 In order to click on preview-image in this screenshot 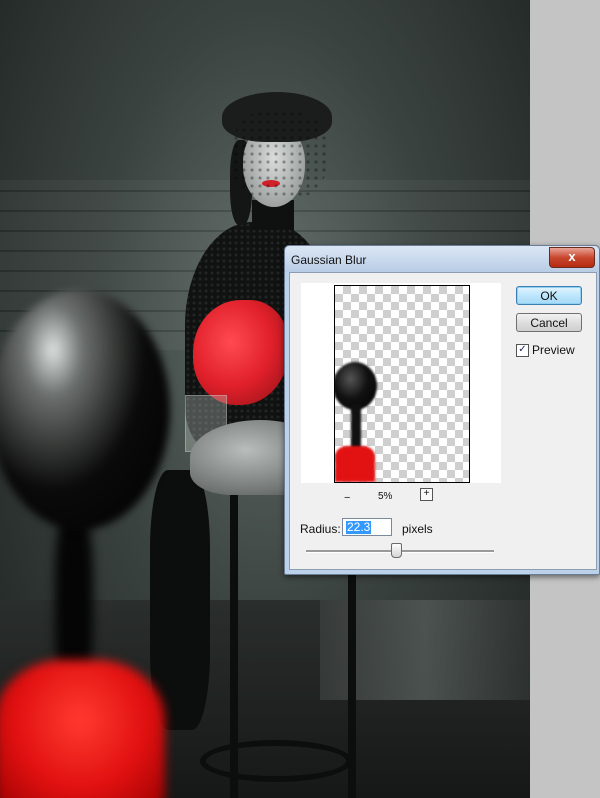, I will do `click(402, 384)`.